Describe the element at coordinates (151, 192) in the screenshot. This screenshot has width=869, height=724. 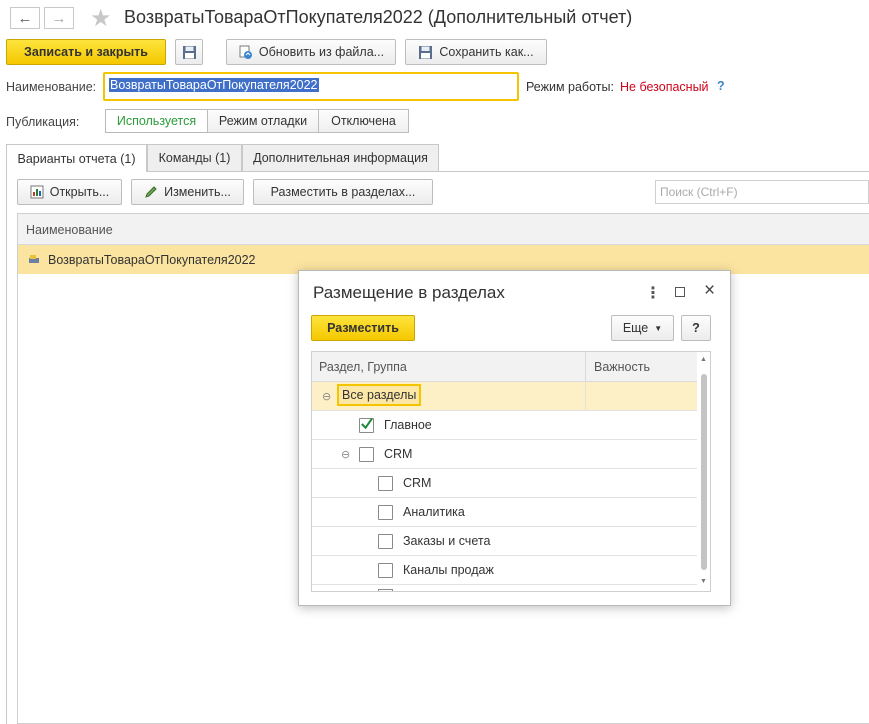
I see `pencil-icon` at that location.